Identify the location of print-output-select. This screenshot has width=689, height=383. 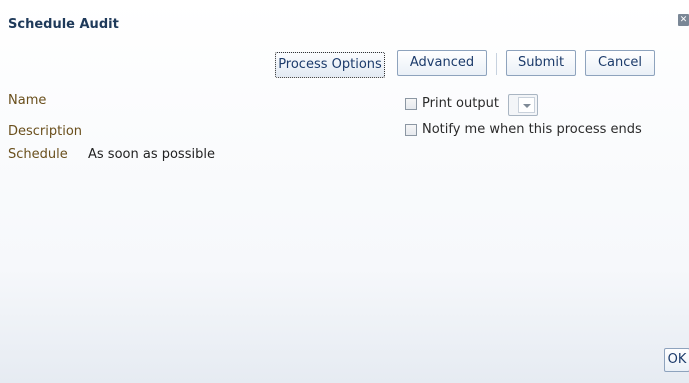
(523, 105).